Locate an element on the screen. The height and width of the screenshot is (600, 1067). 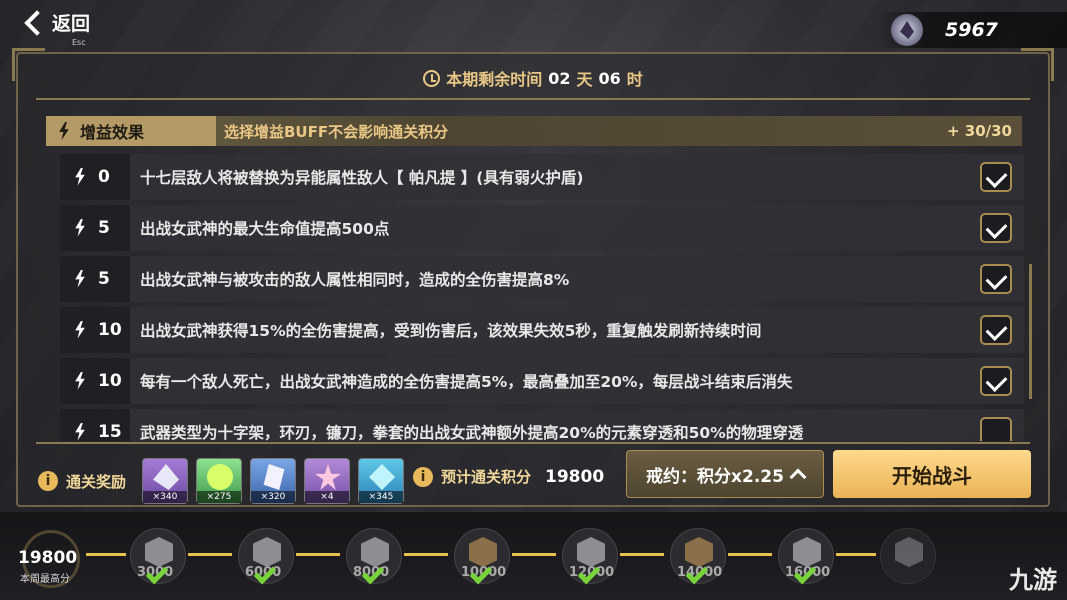
green-disc-icon is located at coordinates (220, 477).